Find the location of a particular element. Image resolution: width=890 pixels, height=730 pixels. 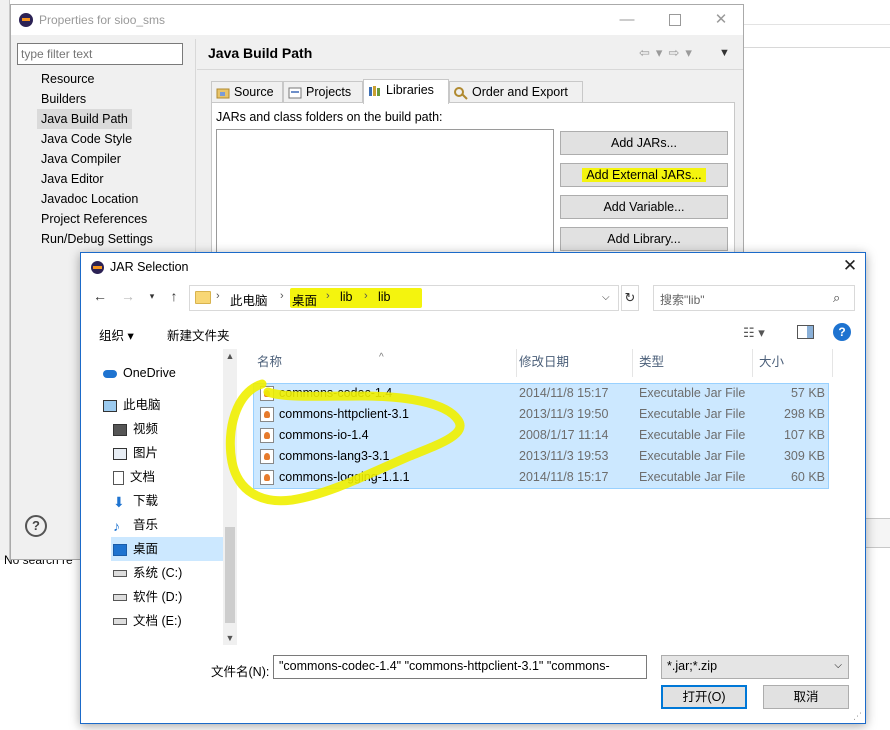

nav-item-resource: Resource is located at coordinates (105, 79).